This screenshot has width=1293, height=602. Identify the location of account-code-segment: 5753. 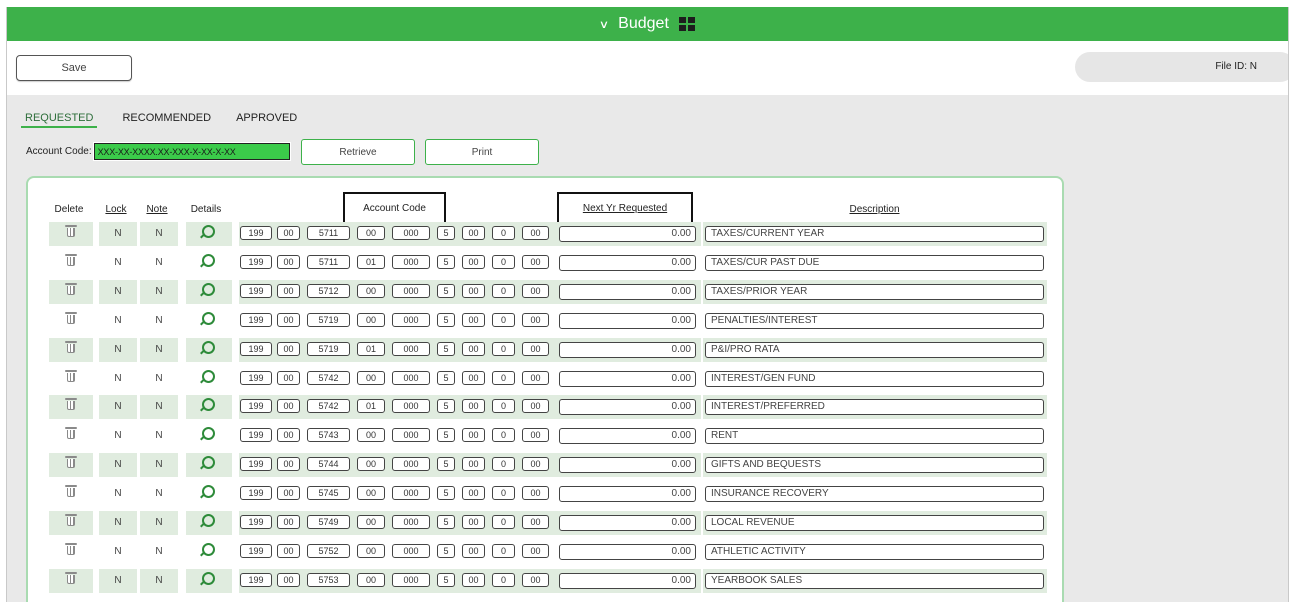
(328, 579).